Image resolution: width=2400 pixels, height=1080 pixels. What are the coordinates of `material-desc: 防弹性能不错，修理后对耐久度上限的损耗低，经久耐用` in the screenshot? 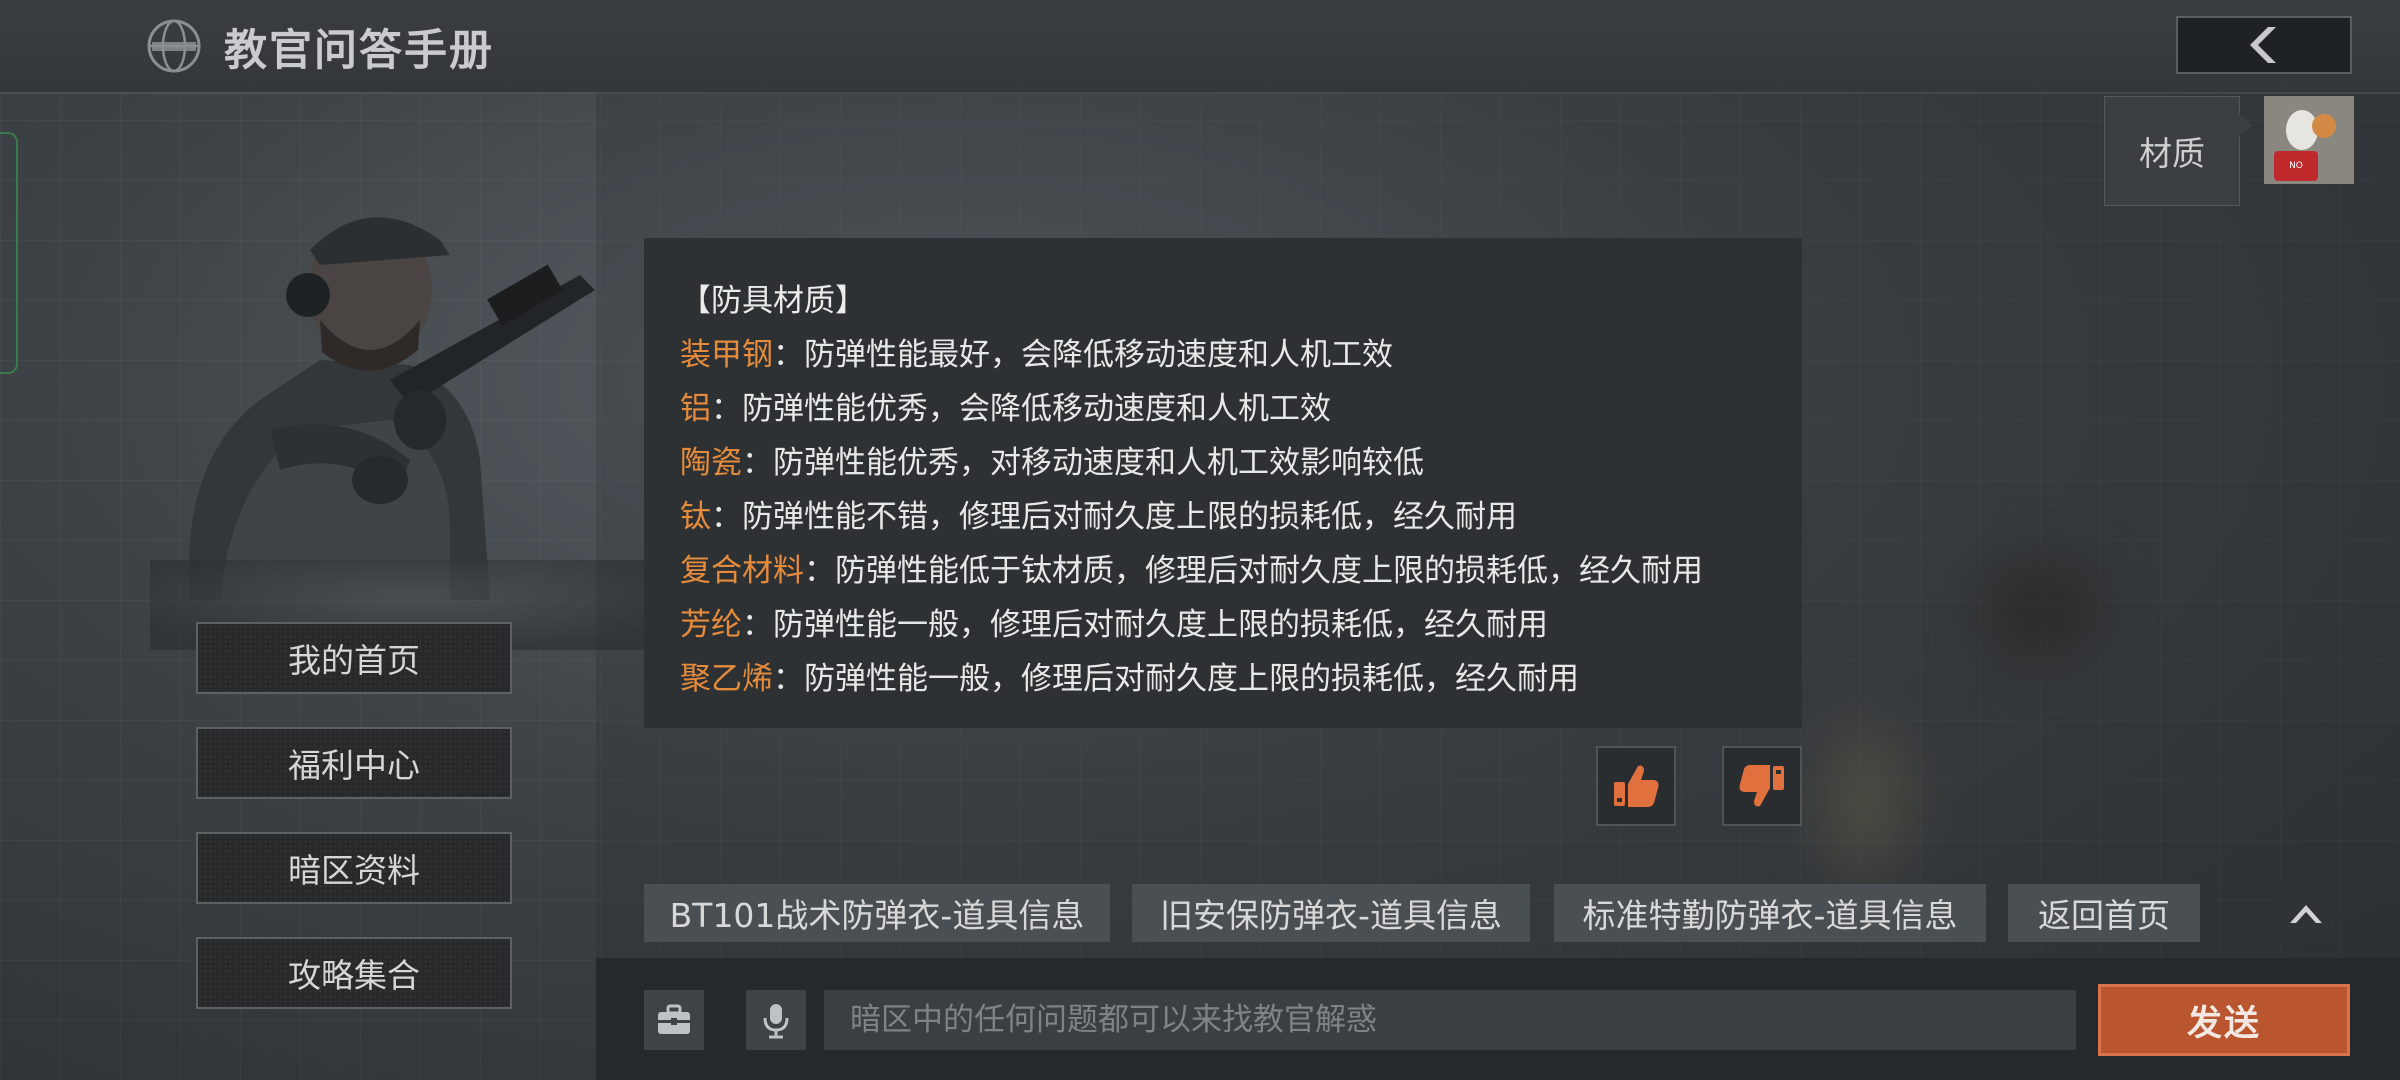 It's located at (1129, 517).